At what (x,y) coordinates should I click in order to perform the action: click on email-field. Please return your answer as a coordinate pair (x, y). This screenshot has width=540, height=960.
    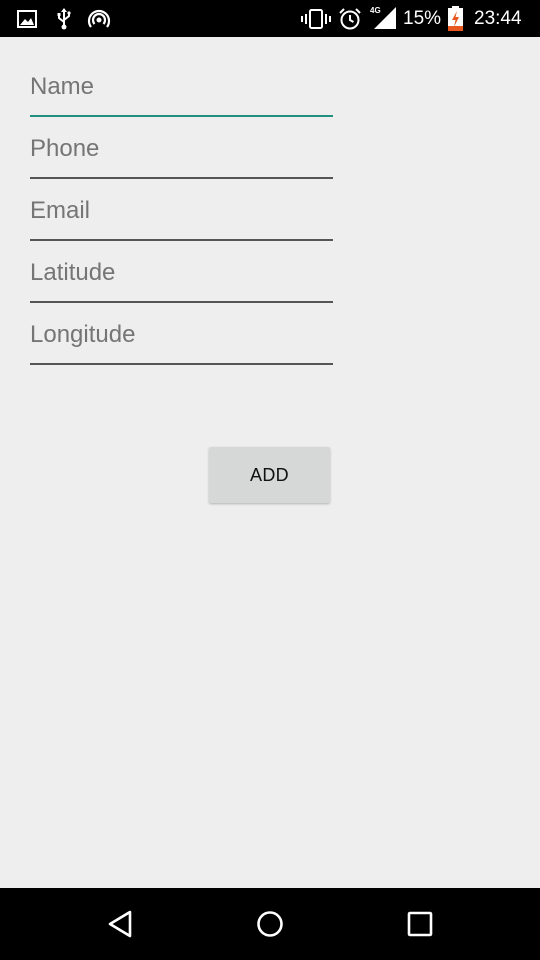
    Looking at the image, I should click on (181, 211).